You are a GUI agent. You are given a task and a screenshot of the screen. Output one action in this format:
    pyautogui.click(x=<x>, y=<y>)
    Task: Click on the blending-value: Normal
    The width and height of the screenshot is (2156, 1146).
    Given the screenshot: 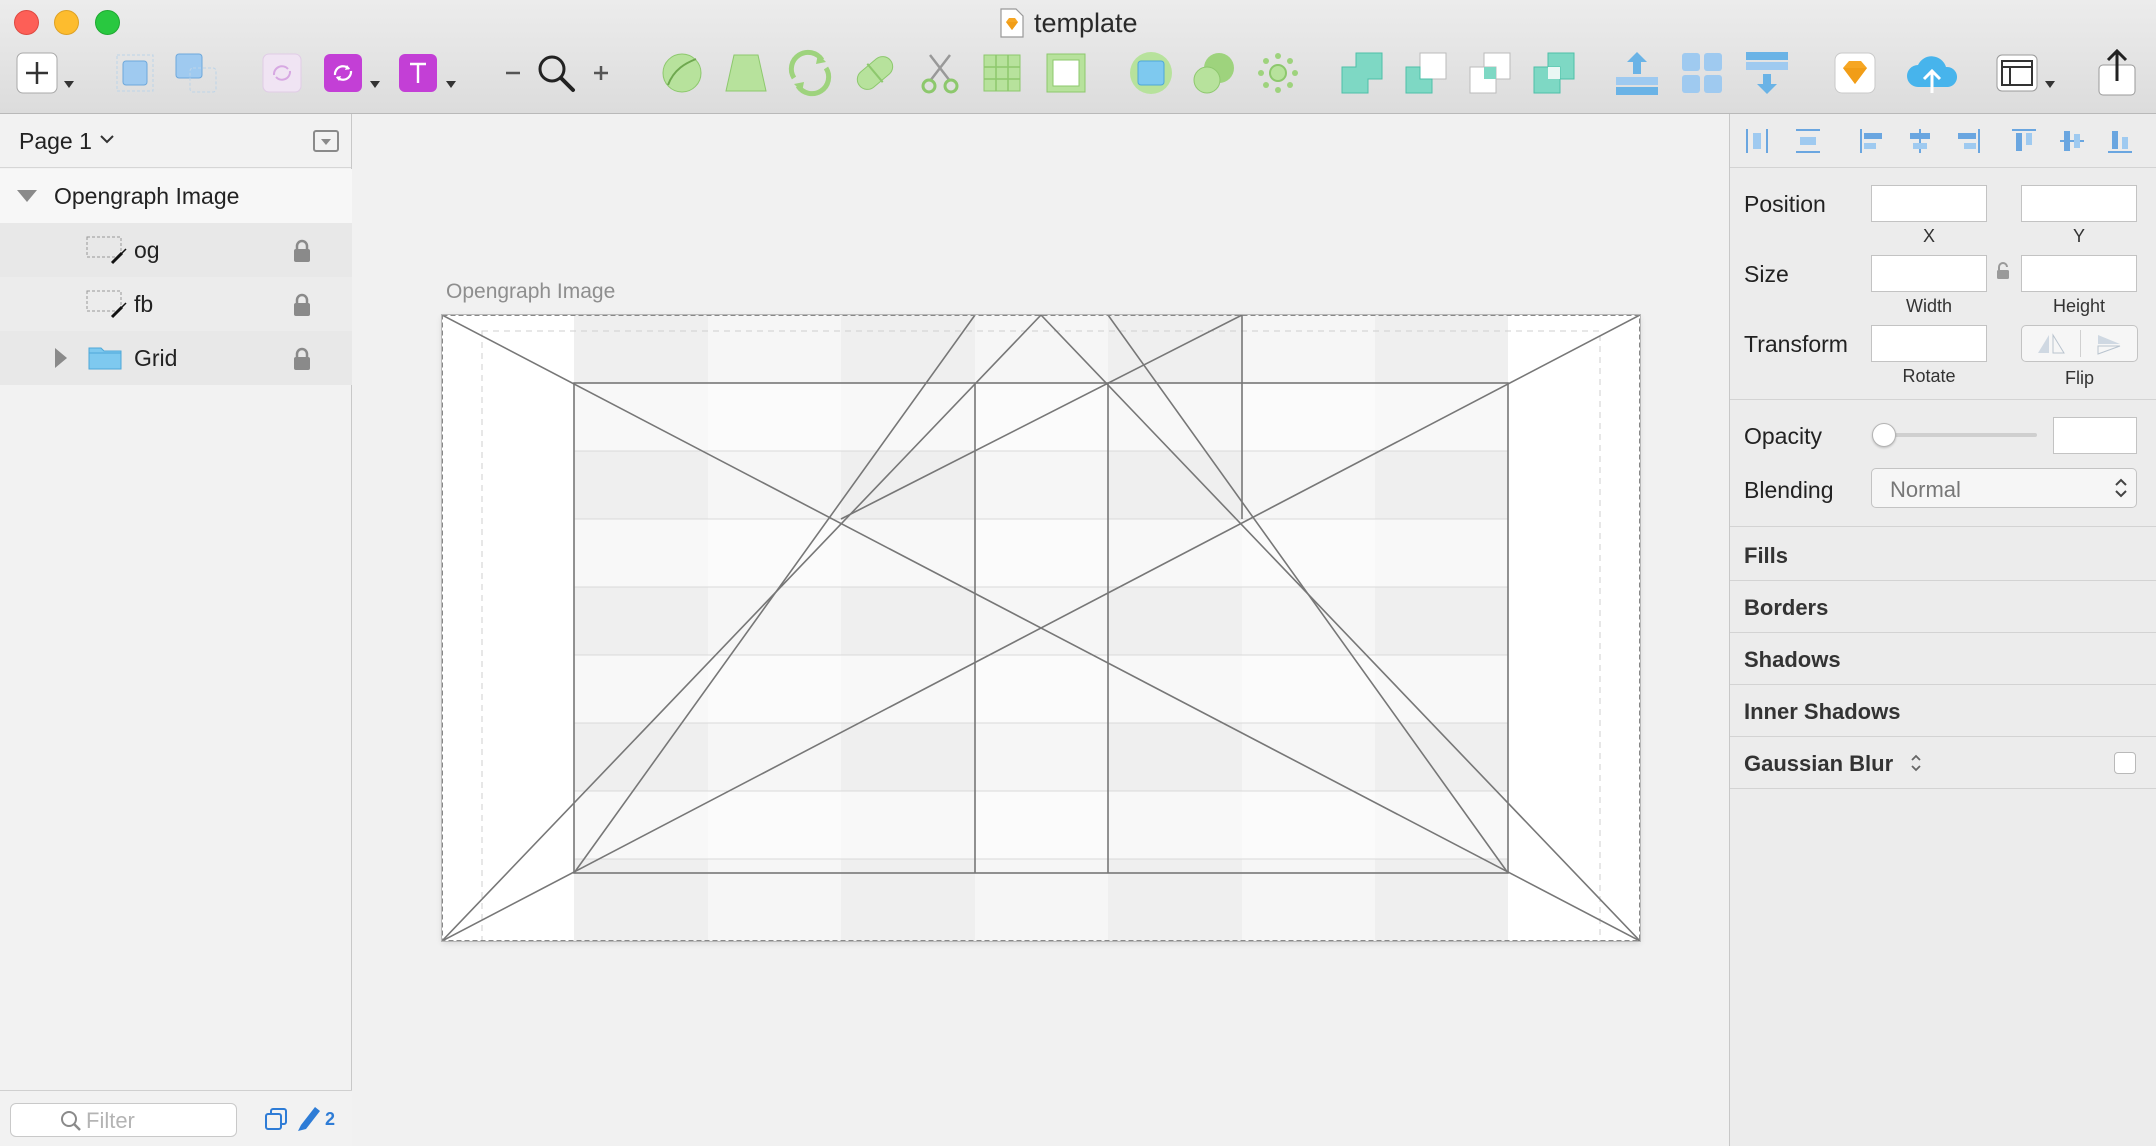 What is the action you would take?
    pyautogui.click(x=1925, y=489)
    